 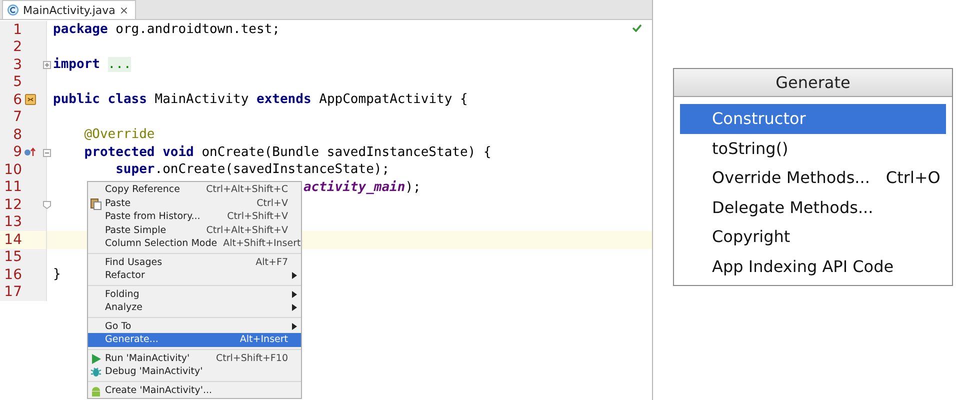 I want to click on code-text: extends, so click(x=284, y=100).